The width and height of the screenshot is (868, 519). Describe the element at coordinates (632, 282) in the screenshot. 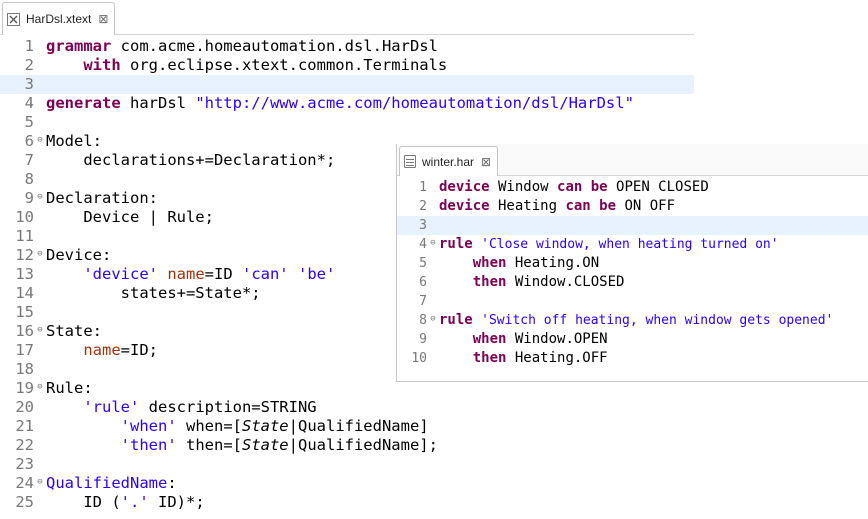

I see `code-line: 6 then Window.CLOSED` at that location.